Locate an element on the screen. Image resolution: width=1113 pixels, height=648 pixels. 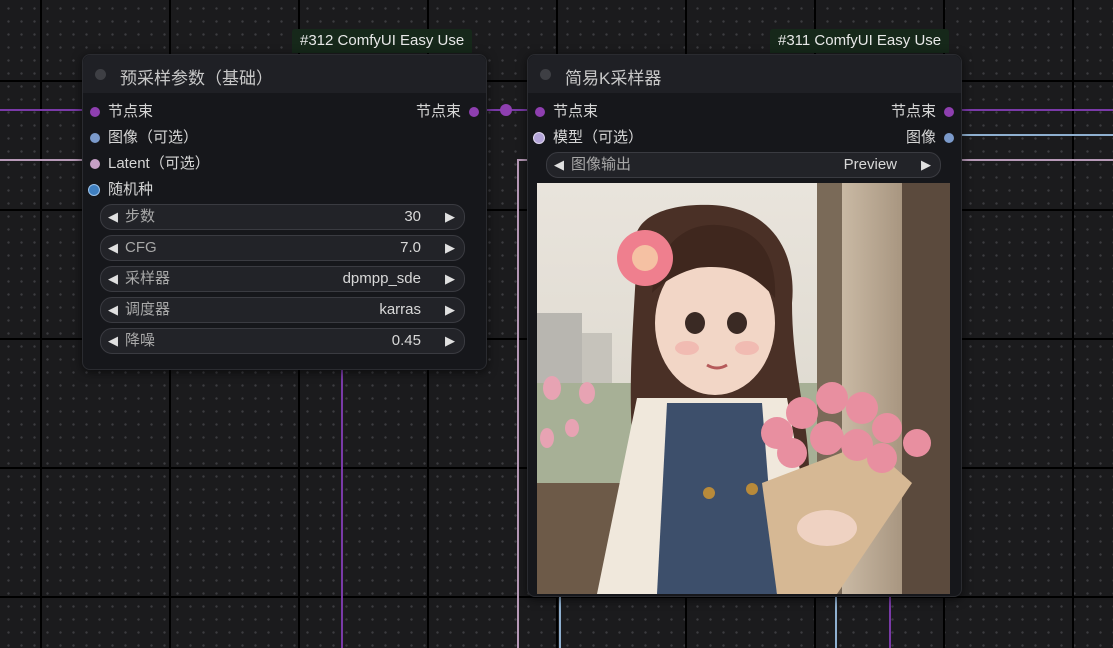
node-titlebar: 简易K采样器 is located at coordinates (744, 74).